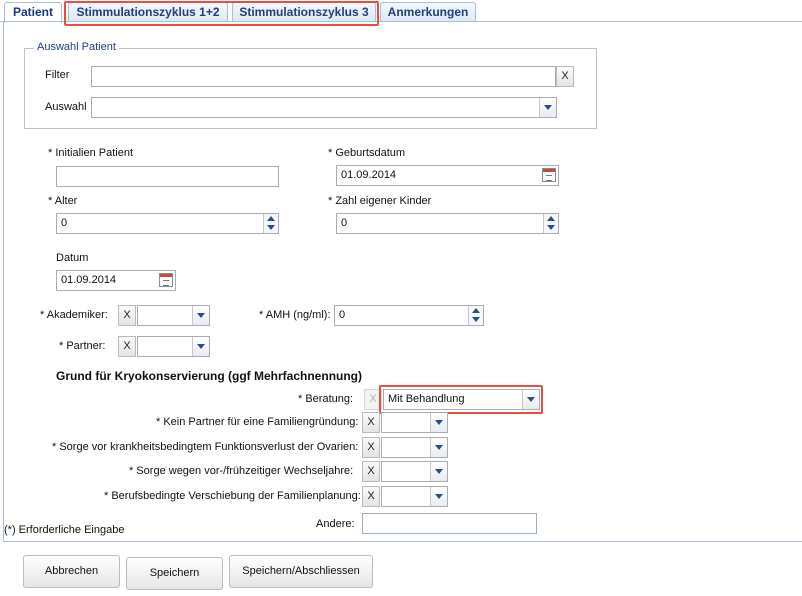 The width and height of the screenshot is (802, 596). What do you see at coordinates (82, 346) in the screenshot?
I see `partner-label: * Partner:` at bounding box center [82, 346].